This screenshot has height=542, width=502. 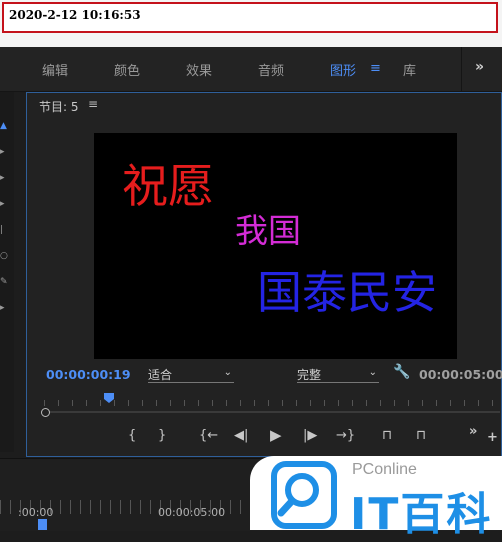 What do you see at coordinates (132, 435) in the screenshot?
I see `mark-in-button: {` at bounding box center [132, 435].